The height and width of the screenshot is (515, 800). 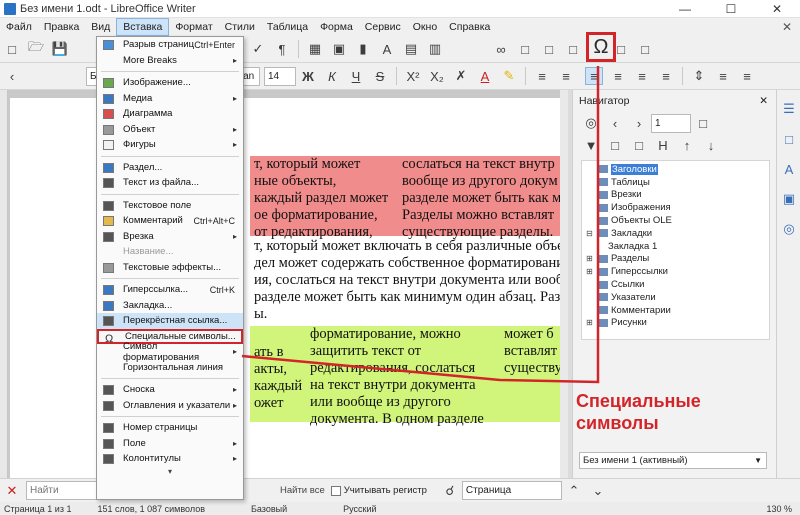 I want to click on underline-button: Ч, so click(x=356, y=76).